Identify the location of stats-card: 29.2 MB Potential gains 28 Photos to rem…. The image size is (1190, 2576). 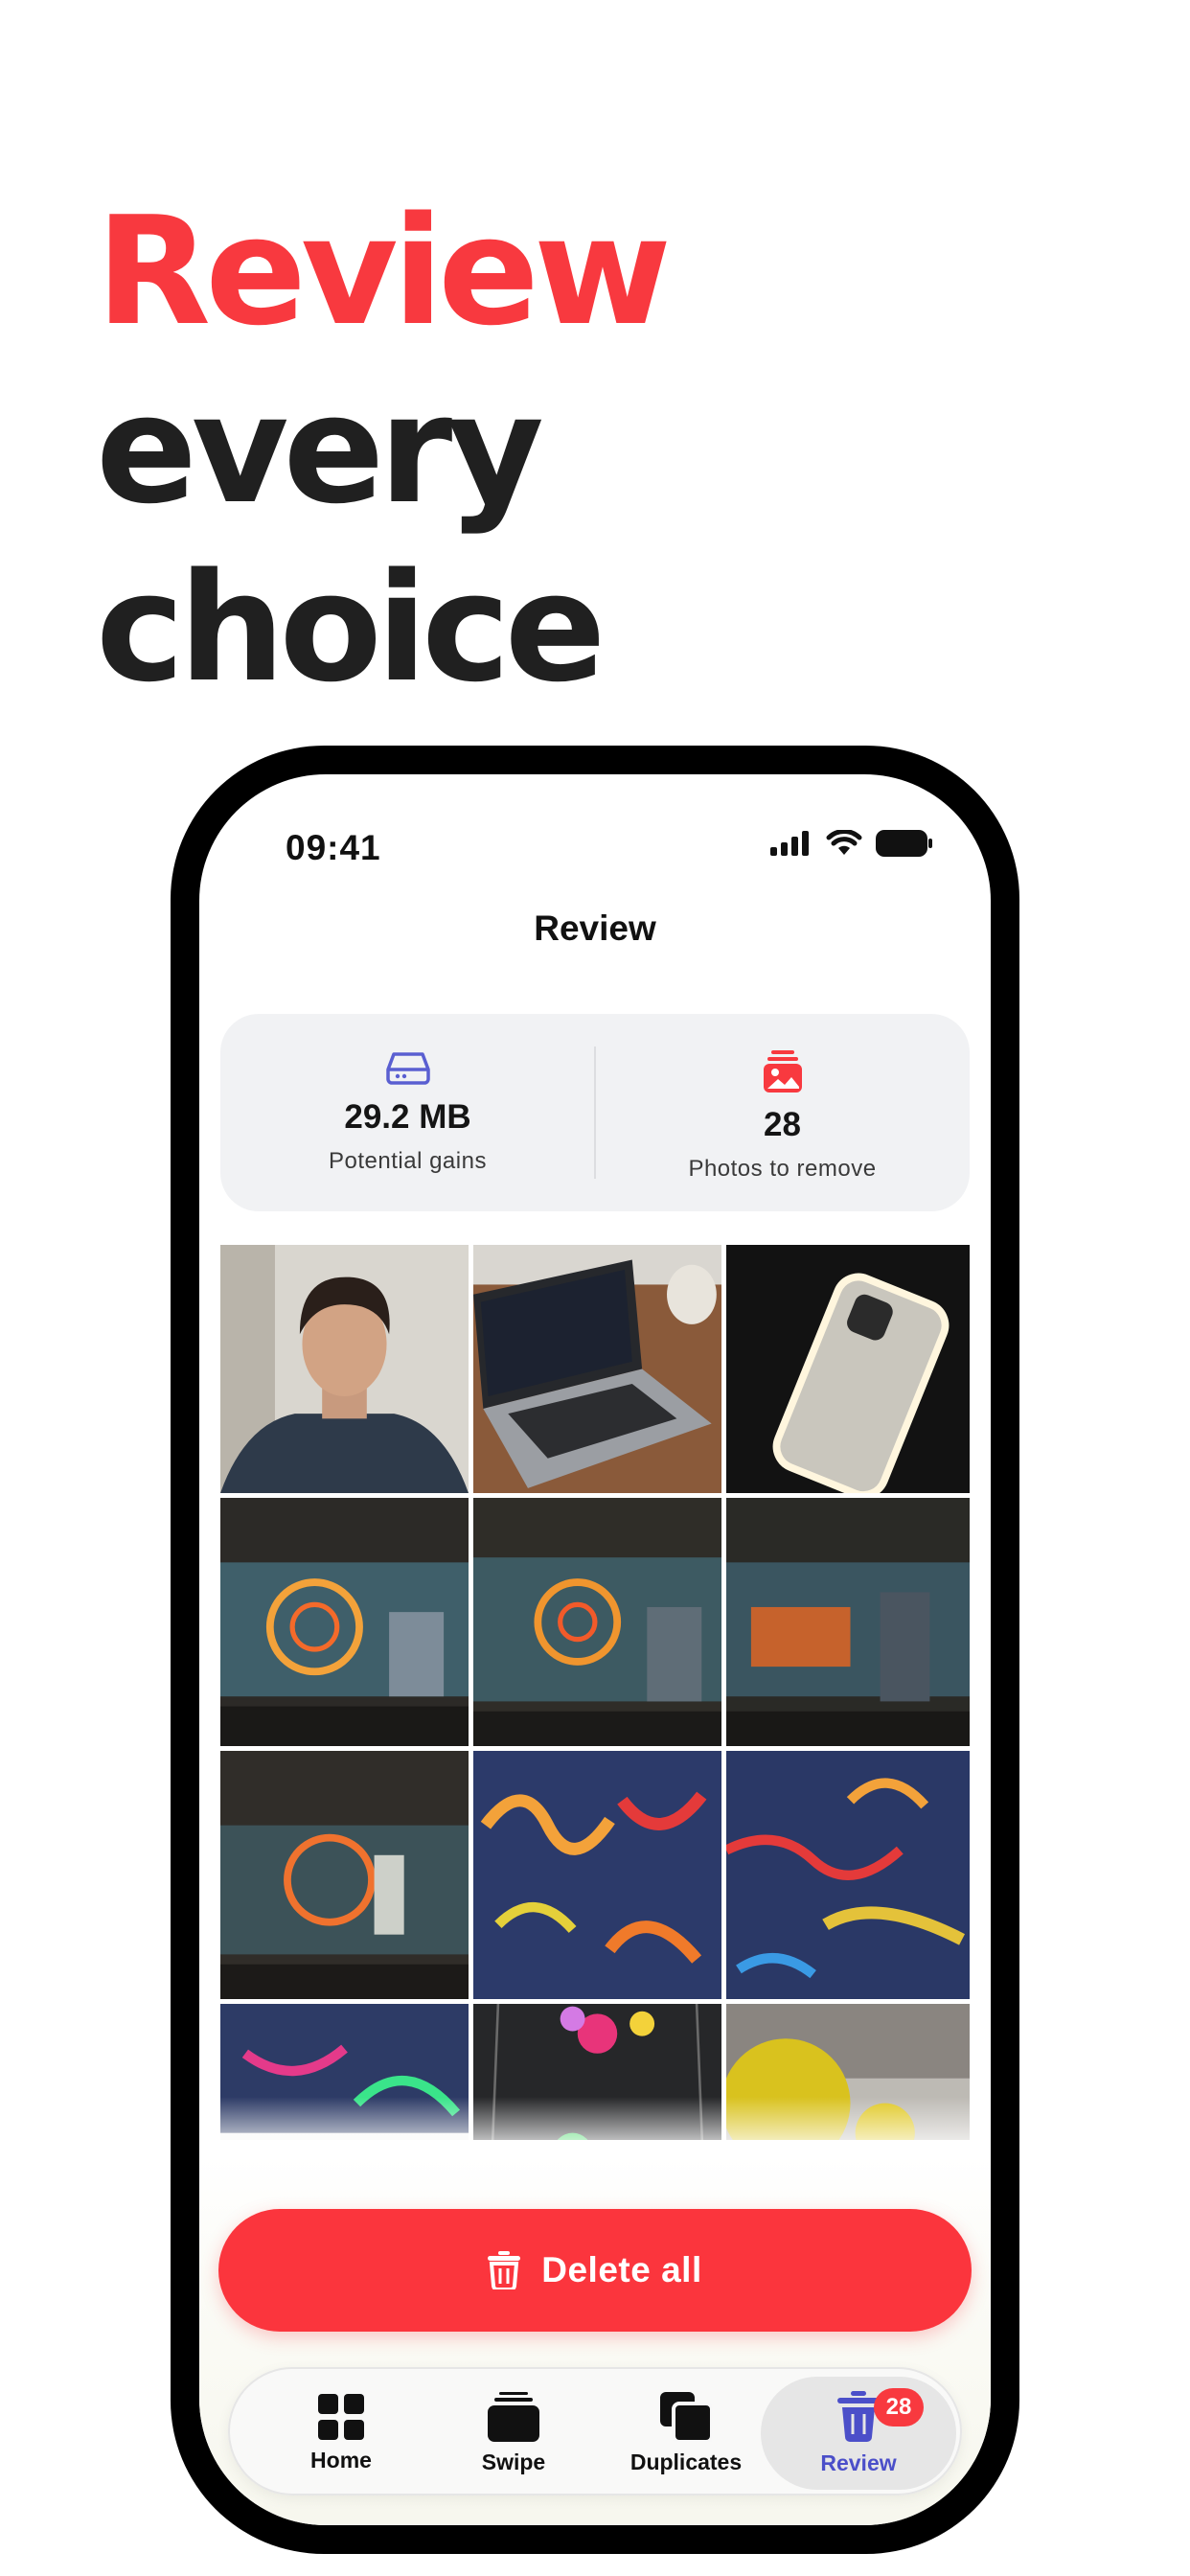
(595, 1112).